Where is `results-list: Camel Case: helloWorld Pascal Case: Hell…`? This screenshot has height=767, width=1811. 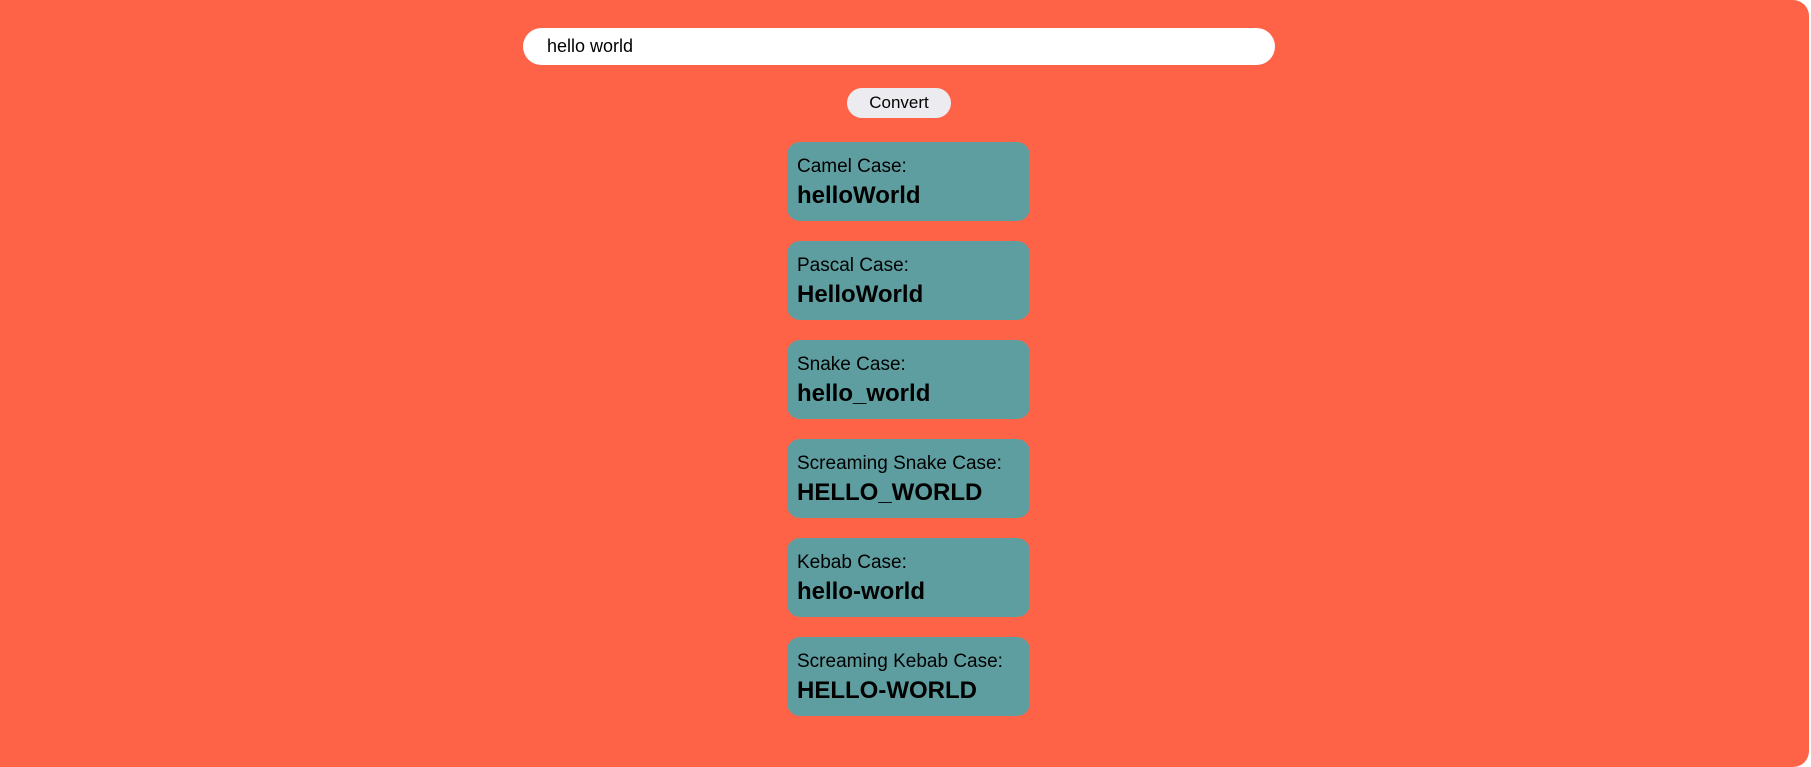
results-list: Camel Case: helloWorld Pascal Case: Hell… is located at coordinates (908, 439).